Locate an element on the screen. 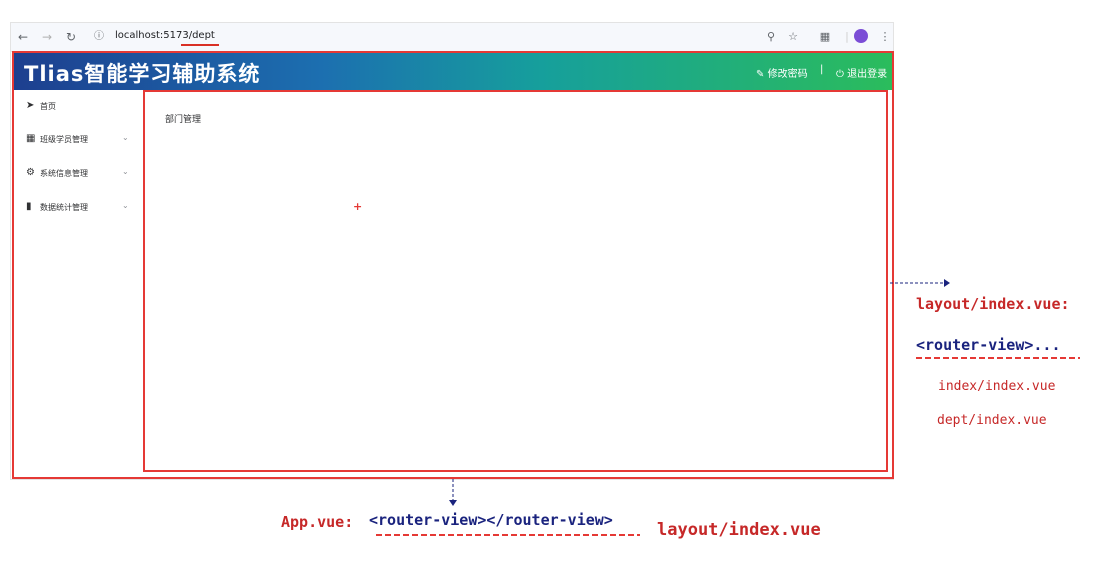 The image size is (1098, 564). app-vue-label: App.vue: is located at coordinates (317, 522).